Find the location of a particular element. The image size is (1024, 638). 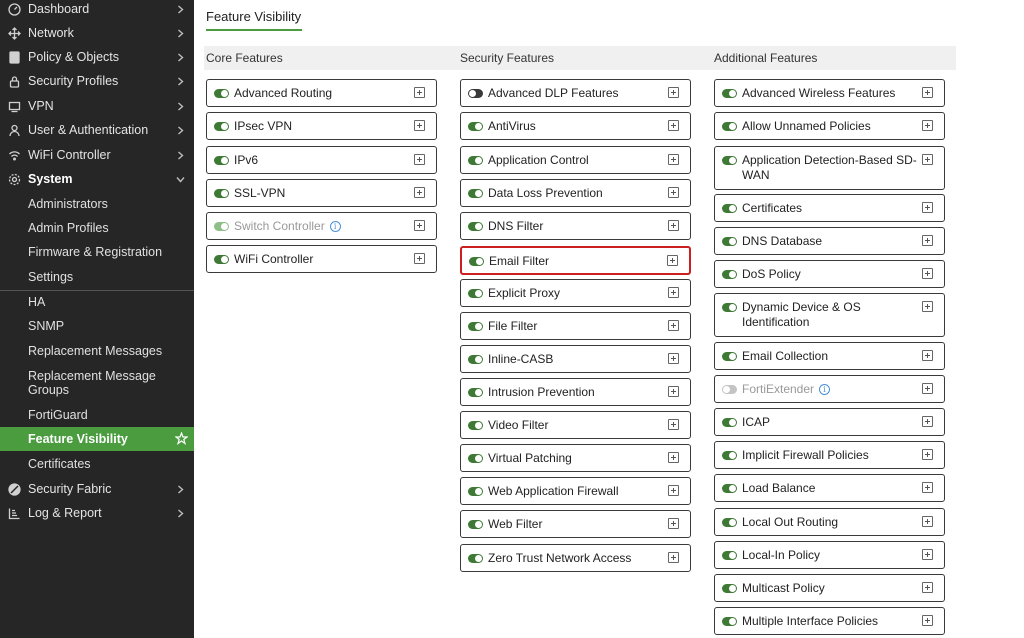

feature-card-web-application-firewall: Web Application Firewall is located at coordinates (575, 491).